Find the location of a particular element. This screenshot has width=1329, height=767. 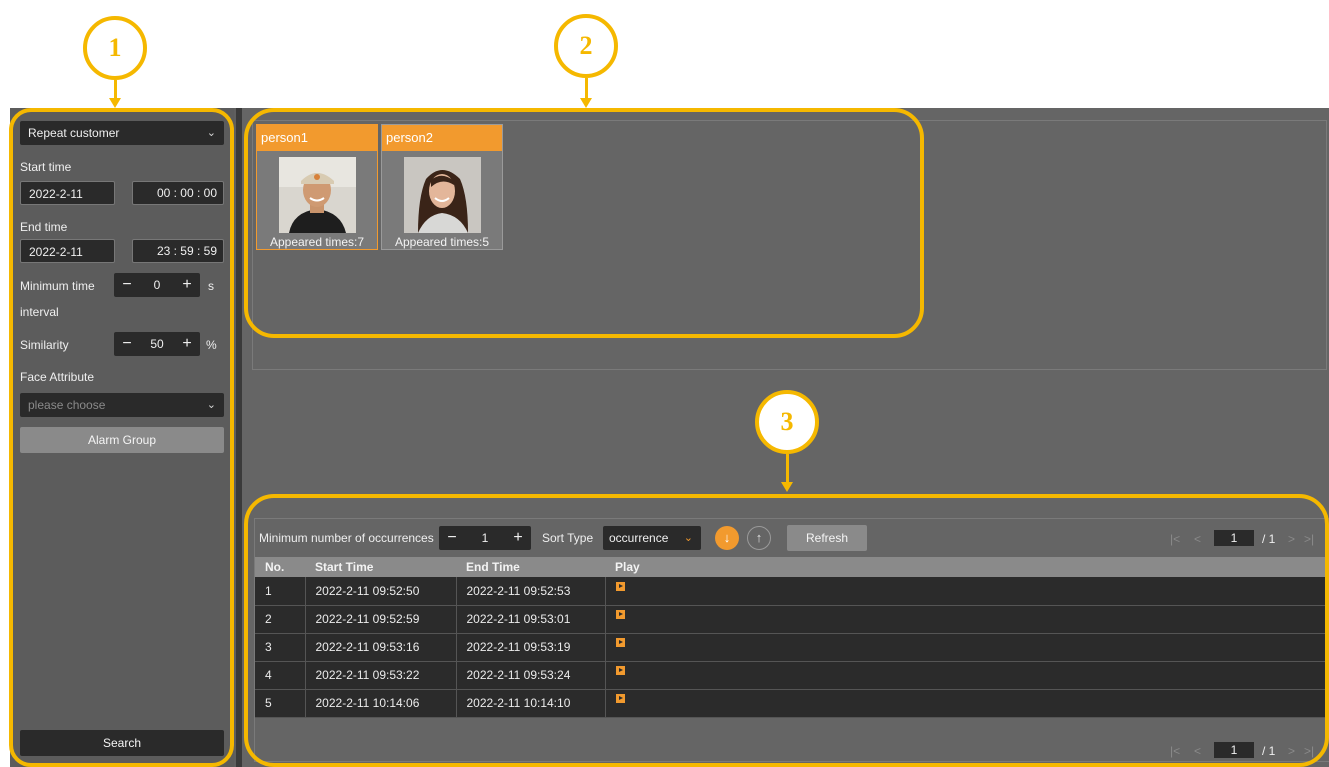

search-button: Search is located at coordinates (122, 743).